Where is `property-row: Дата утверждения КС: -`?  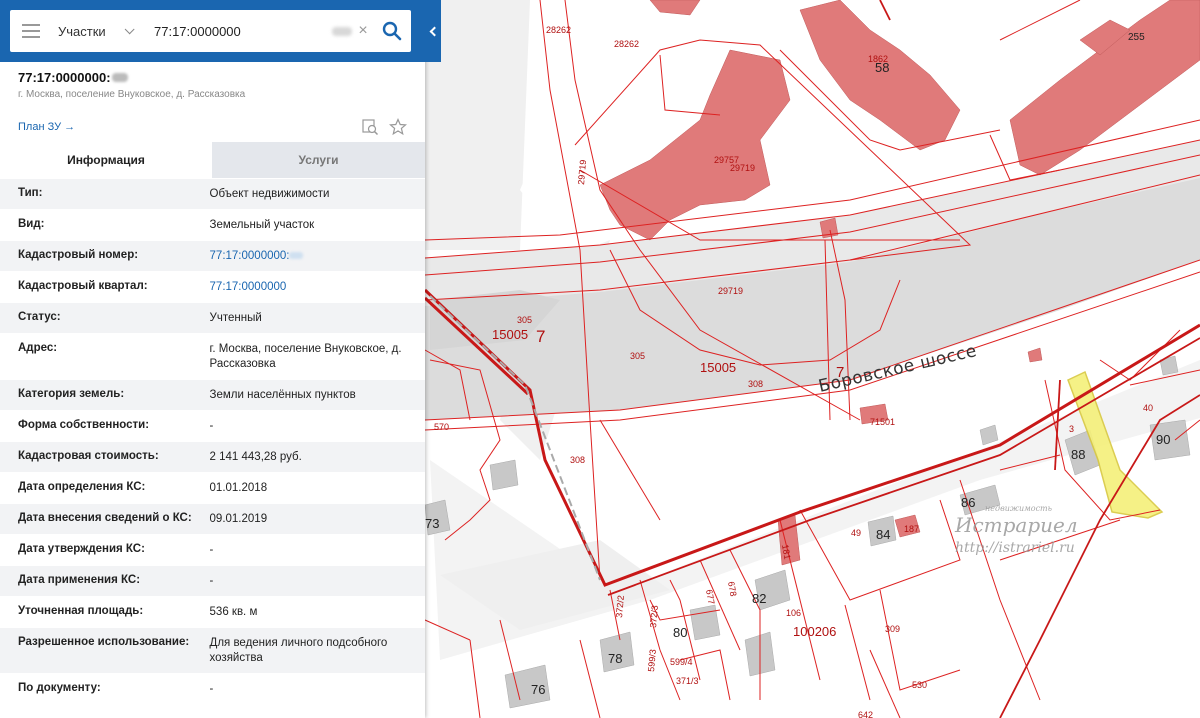 property-row: Дата утверждения КС: - is located at coordinates (212, 549).